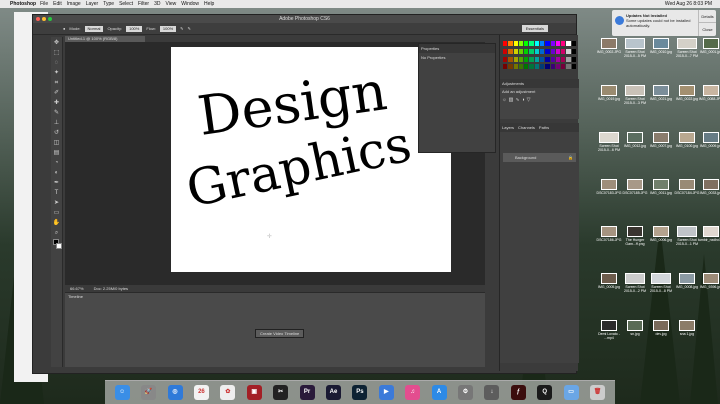 The height and width of the screenshot is (404, 720). What do you see at coordinates (523, 100) in the screenshot?
I see `exposure-icon: ◑` at bounding box center [523, 100].